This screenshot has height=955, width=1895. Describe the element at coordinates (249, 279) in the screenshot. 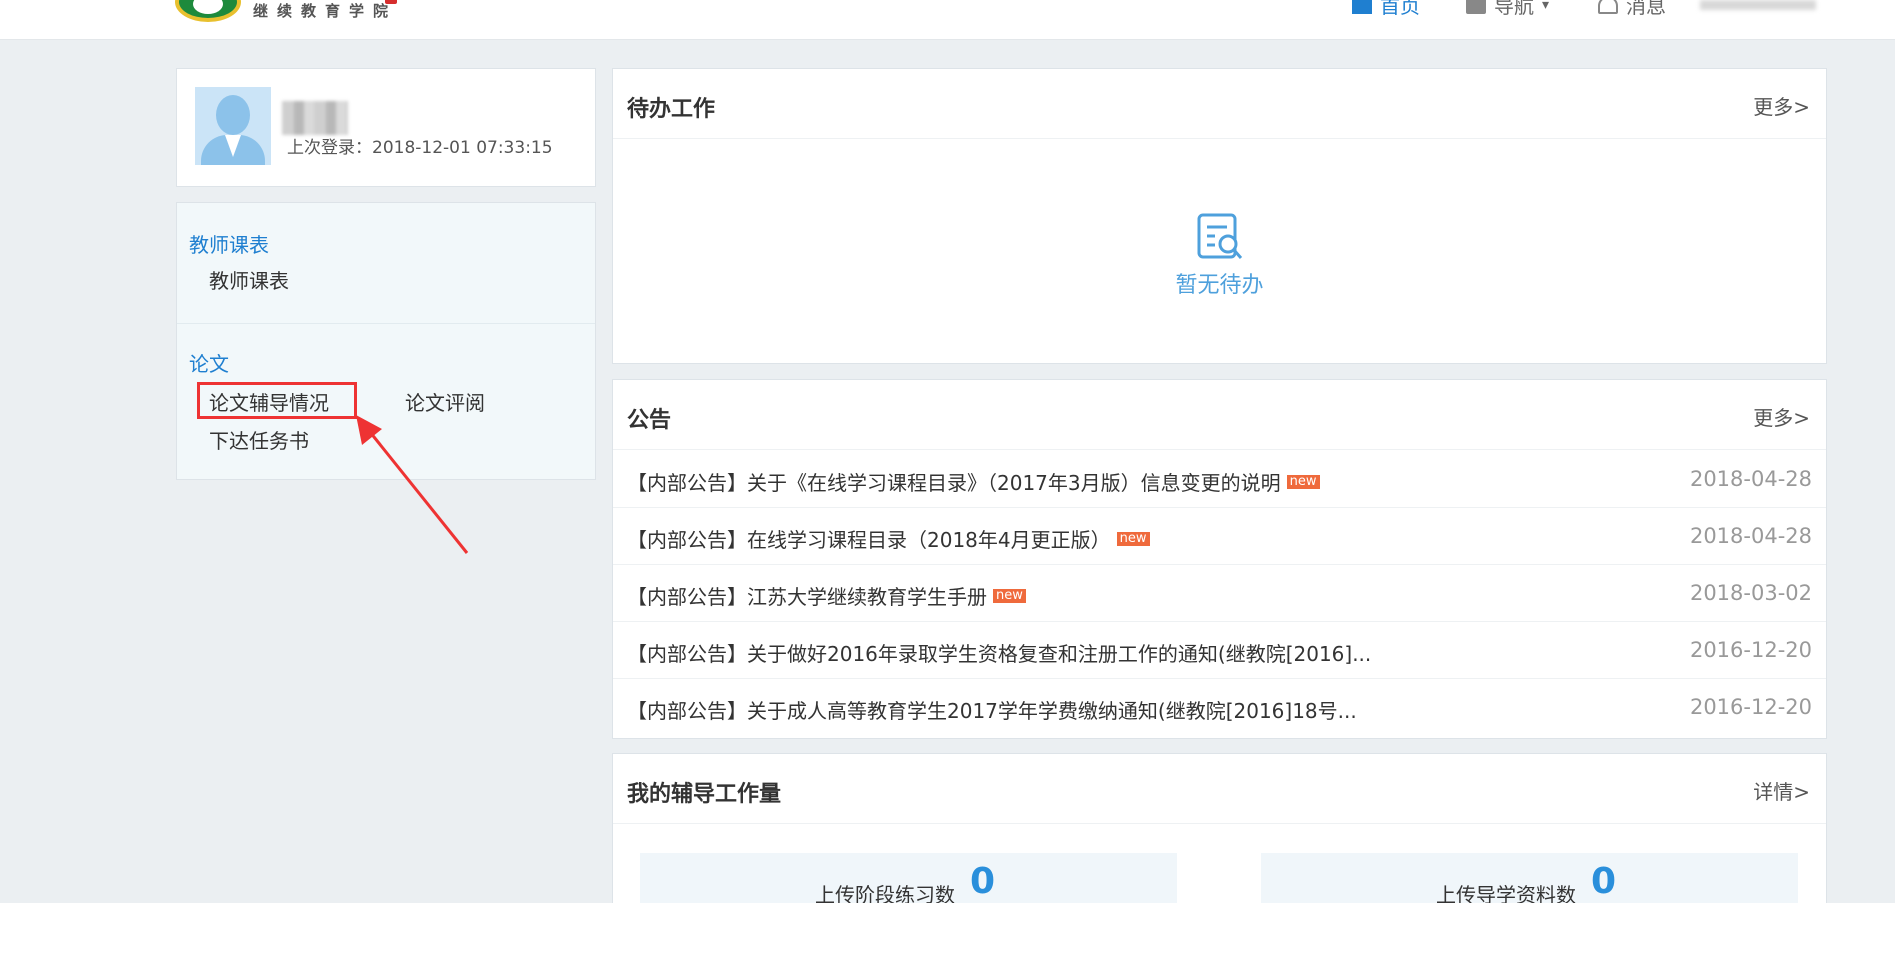

I see `menu-item-teacher-schedule: 教师课表` at that location.